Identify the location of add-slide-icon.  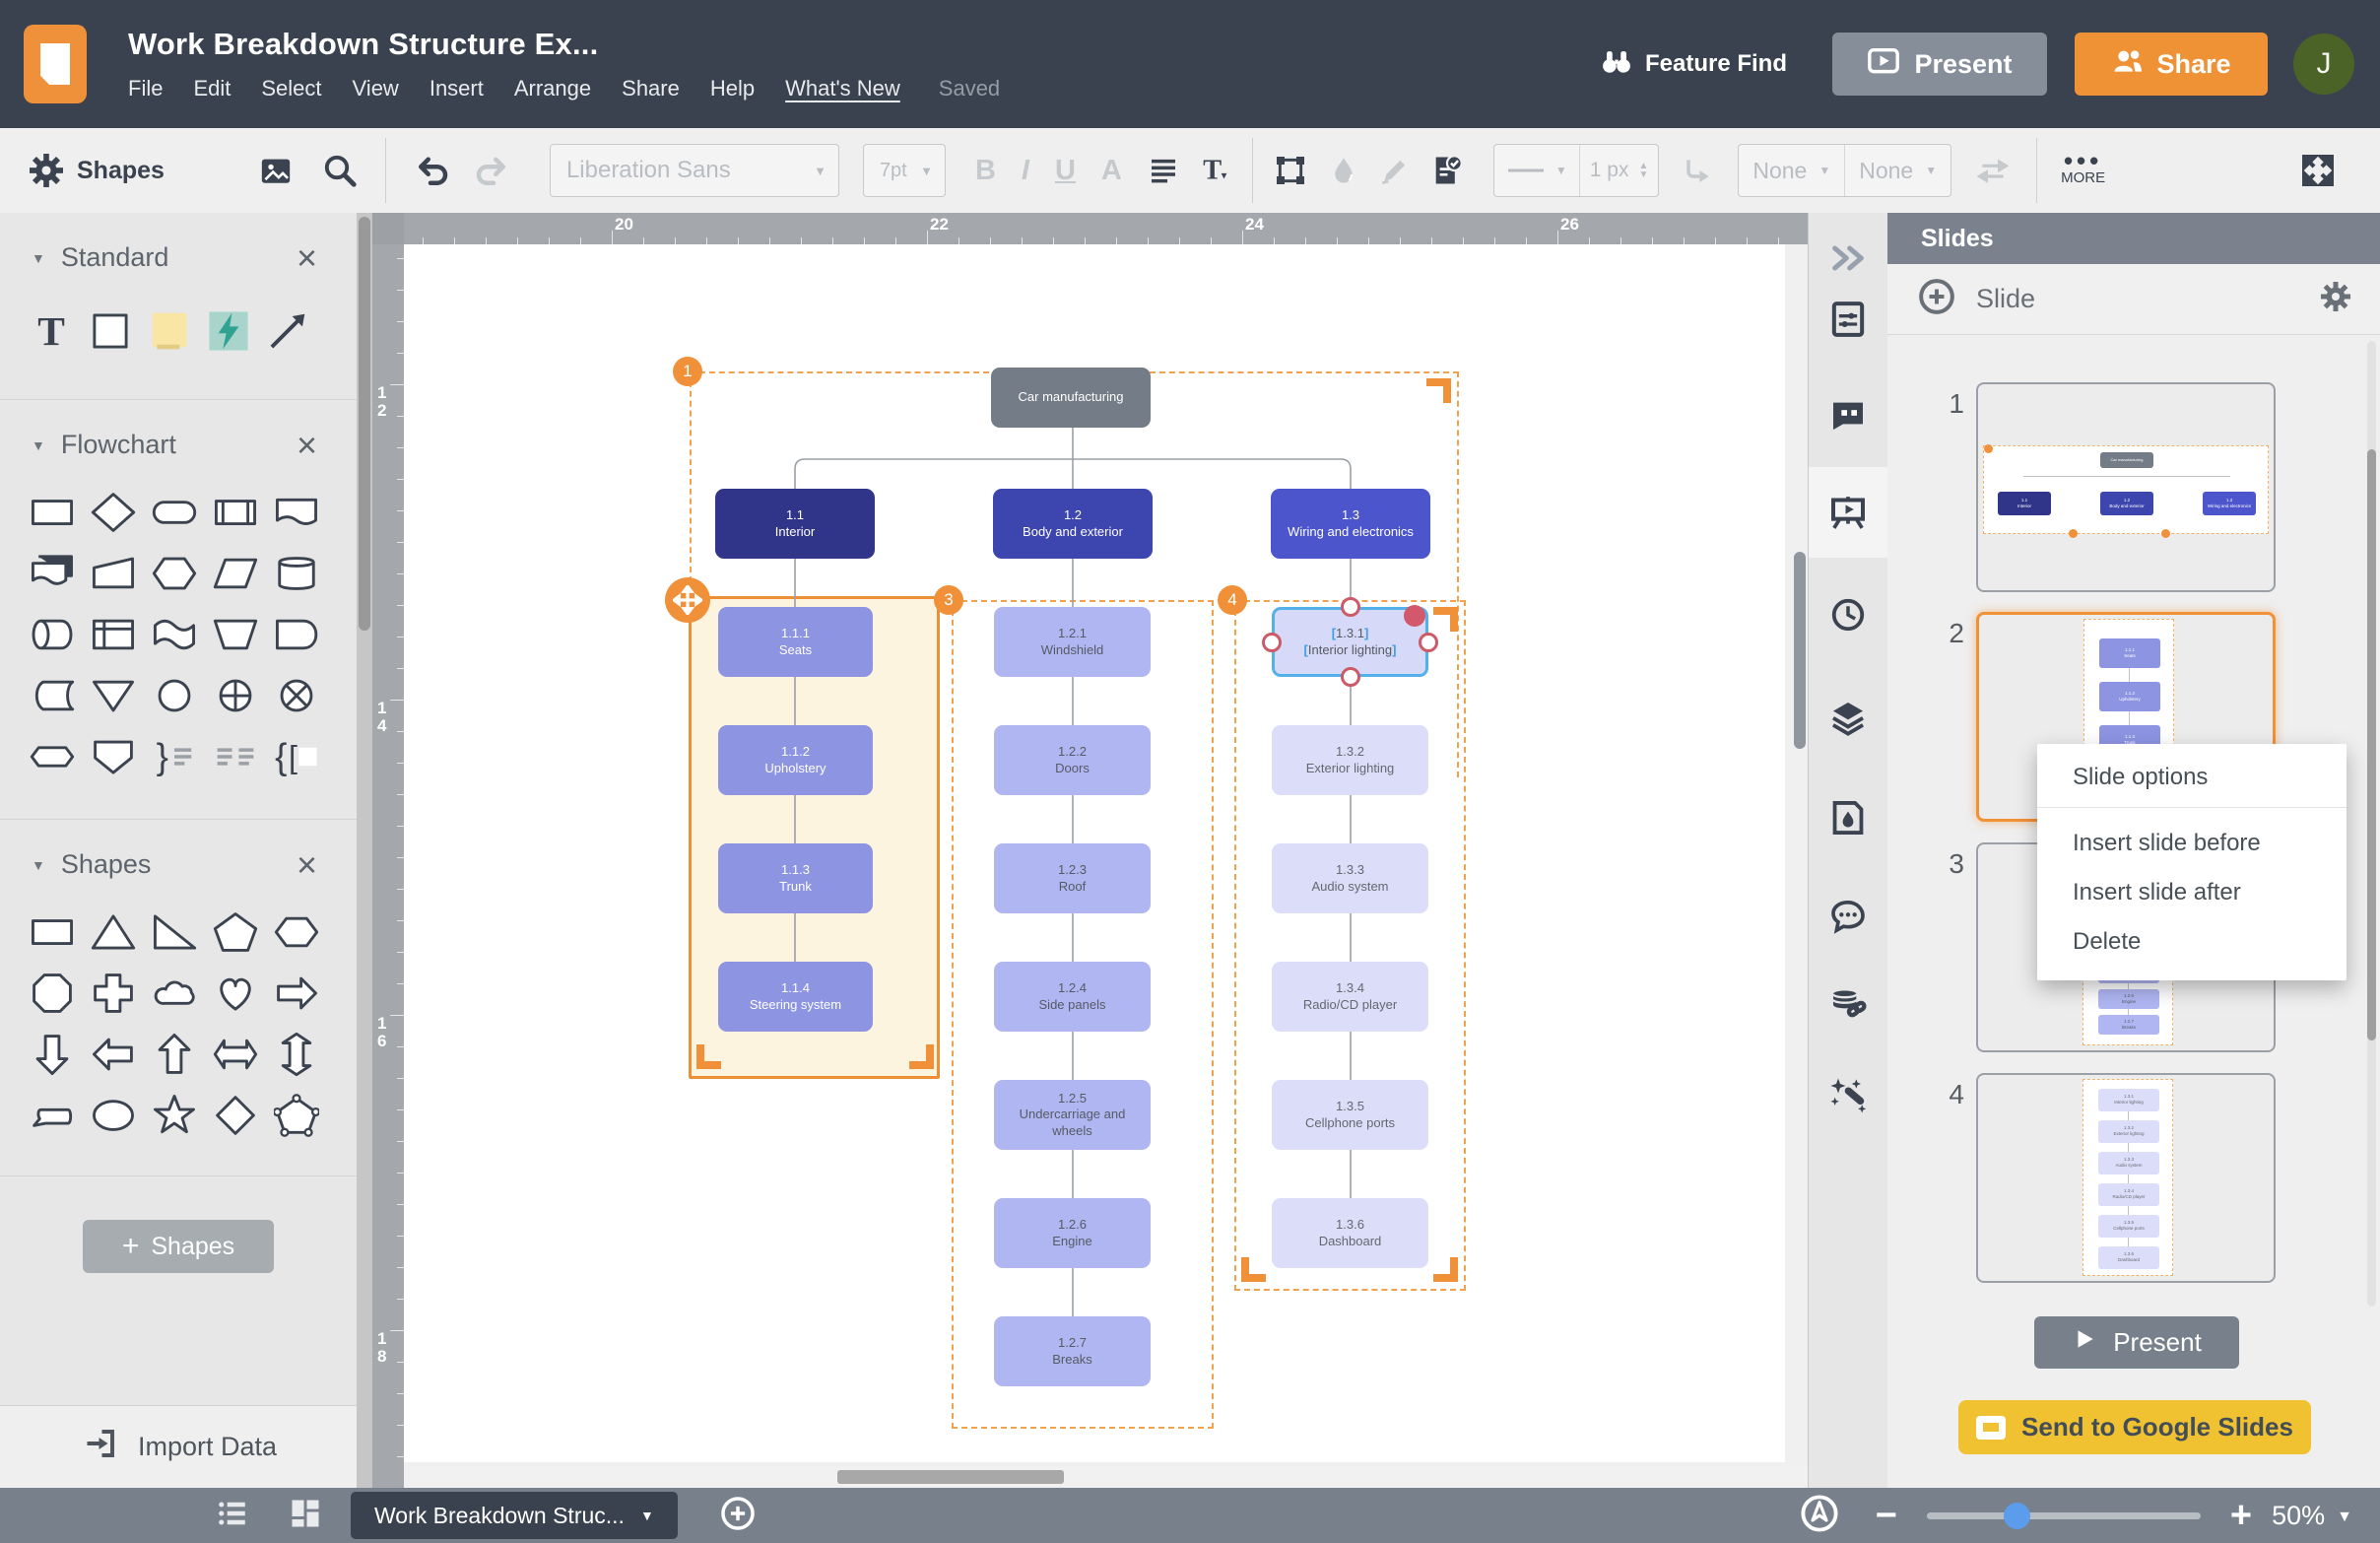
(1936, 299).